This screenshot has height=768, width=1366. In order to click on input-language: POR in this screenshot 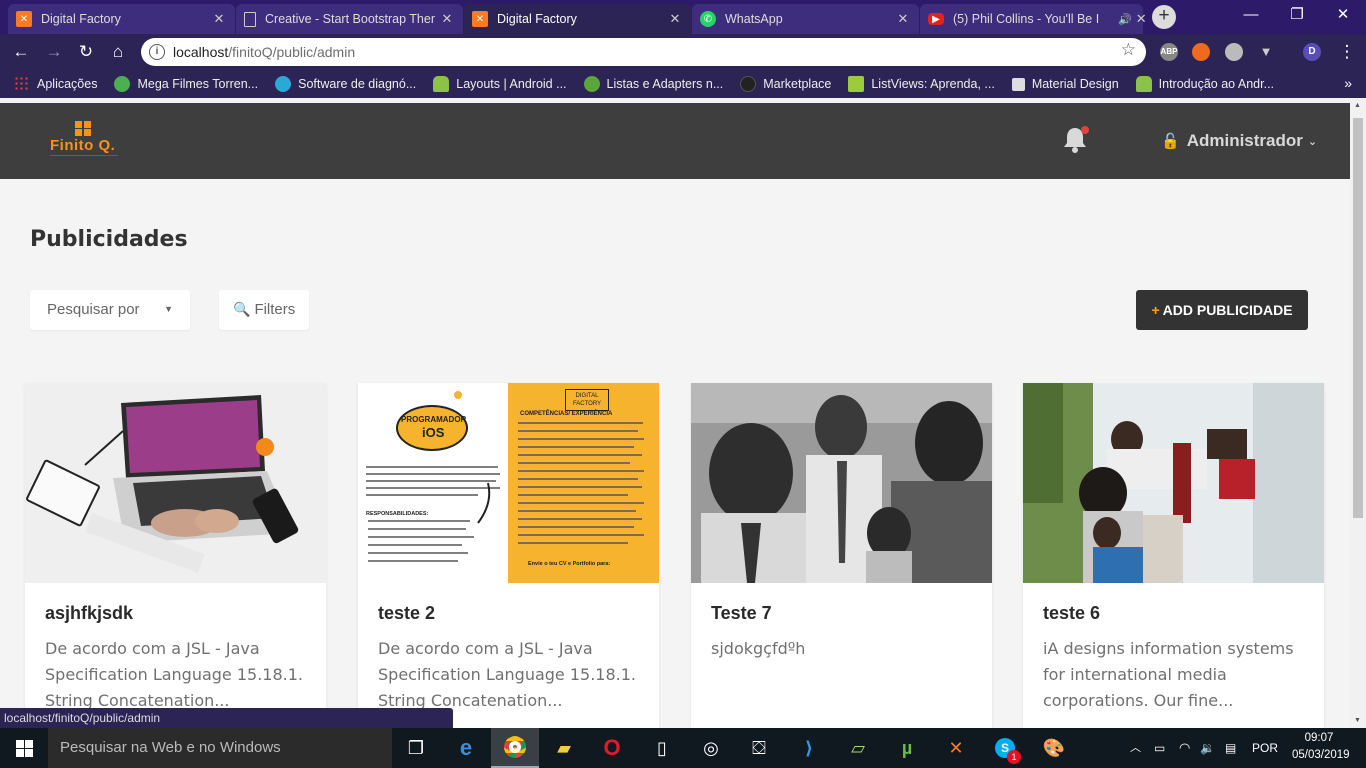, I will do `click(1265, 748)`.